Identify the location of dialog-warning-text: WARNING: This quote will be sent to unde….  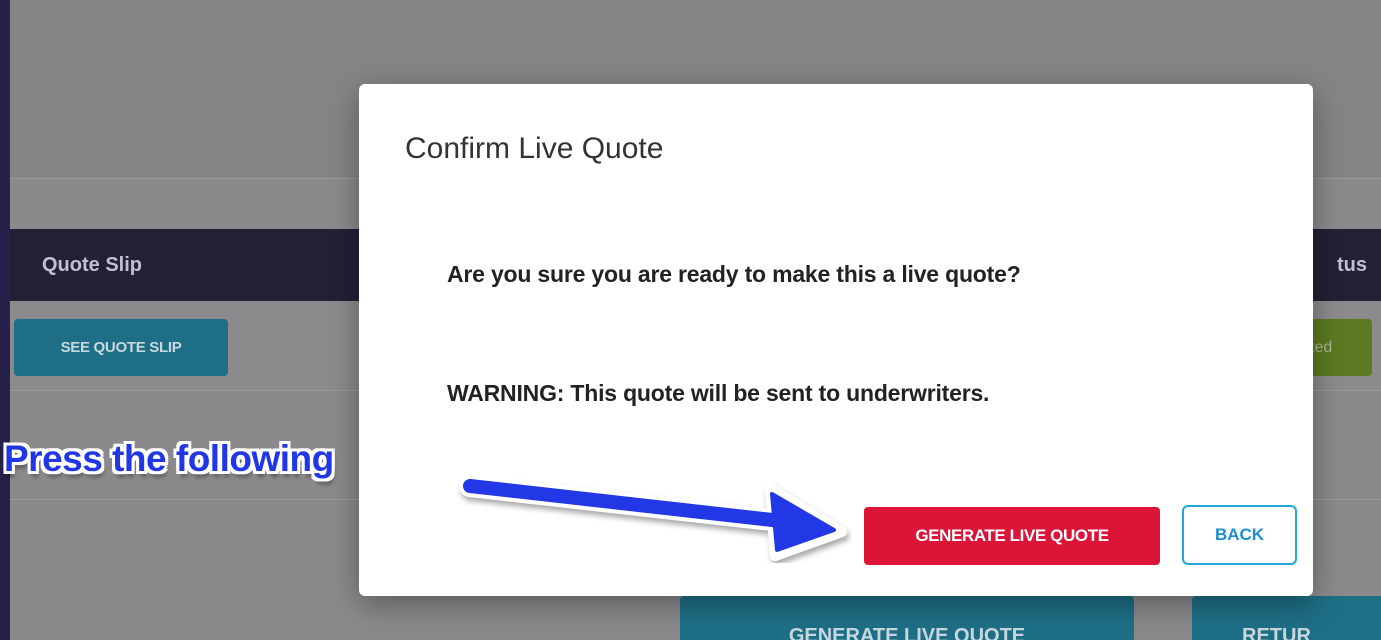
(718, 393).